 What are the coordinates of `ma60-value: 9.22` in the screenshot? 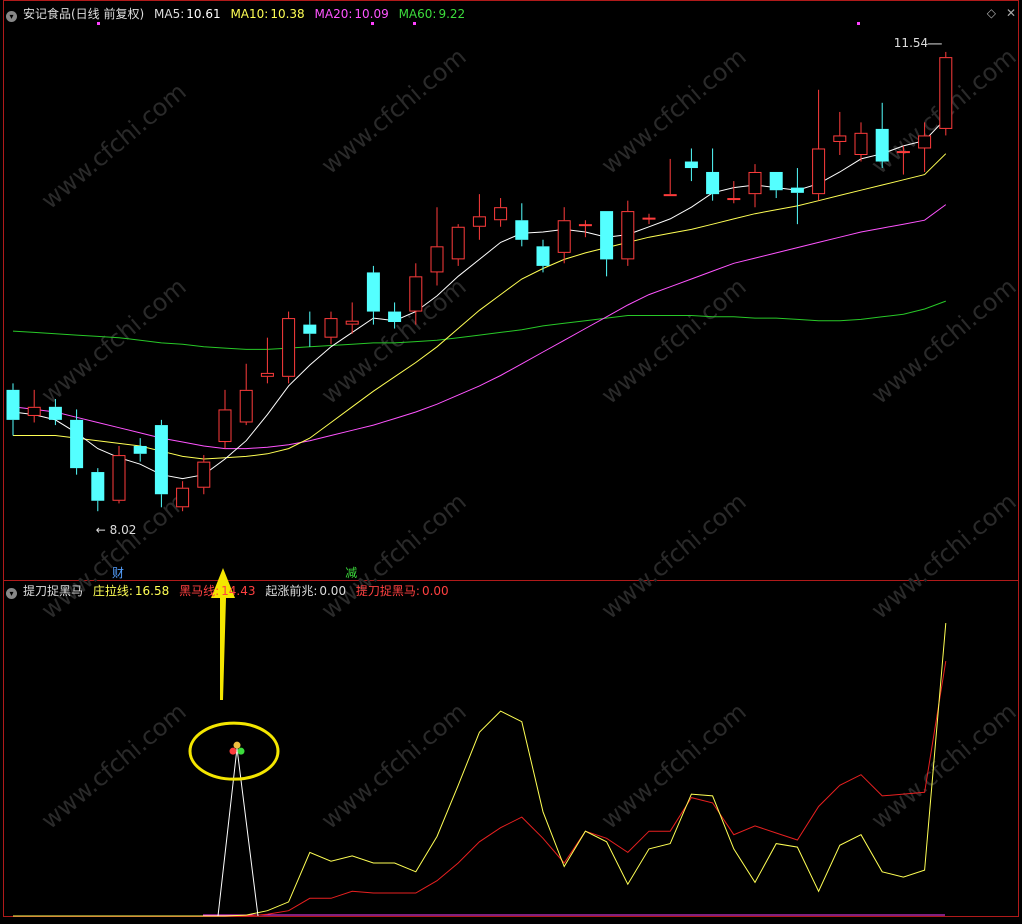 It's located at (452, 14).